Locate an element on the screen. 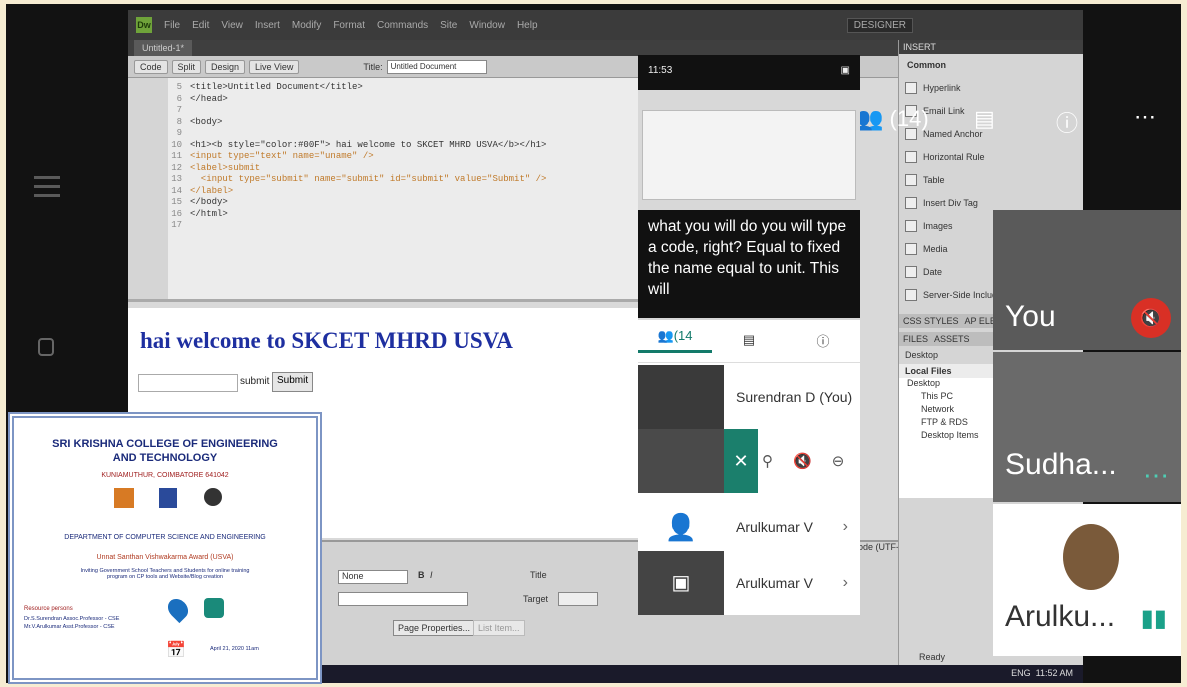  italic-button: I is located at coordinates (431, 575).